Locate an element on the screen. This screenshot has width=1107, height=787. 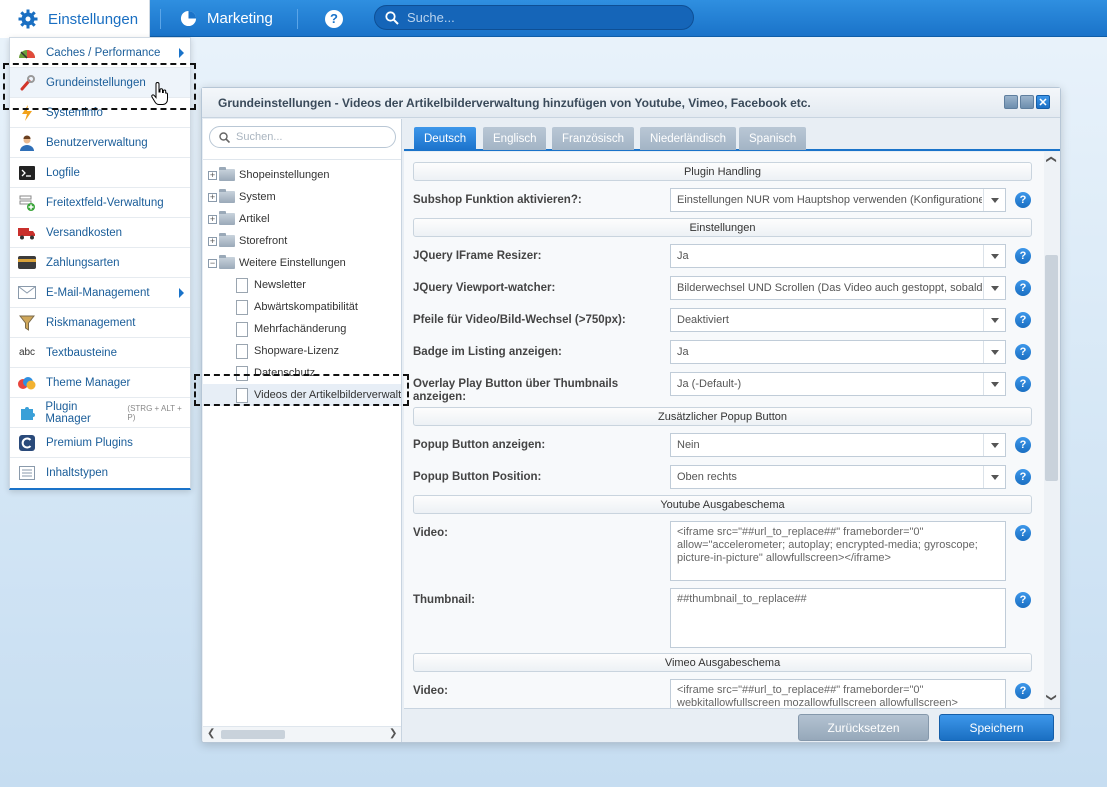
overlay-select: Ja (-Default-) is located at coordinates (838, 384).